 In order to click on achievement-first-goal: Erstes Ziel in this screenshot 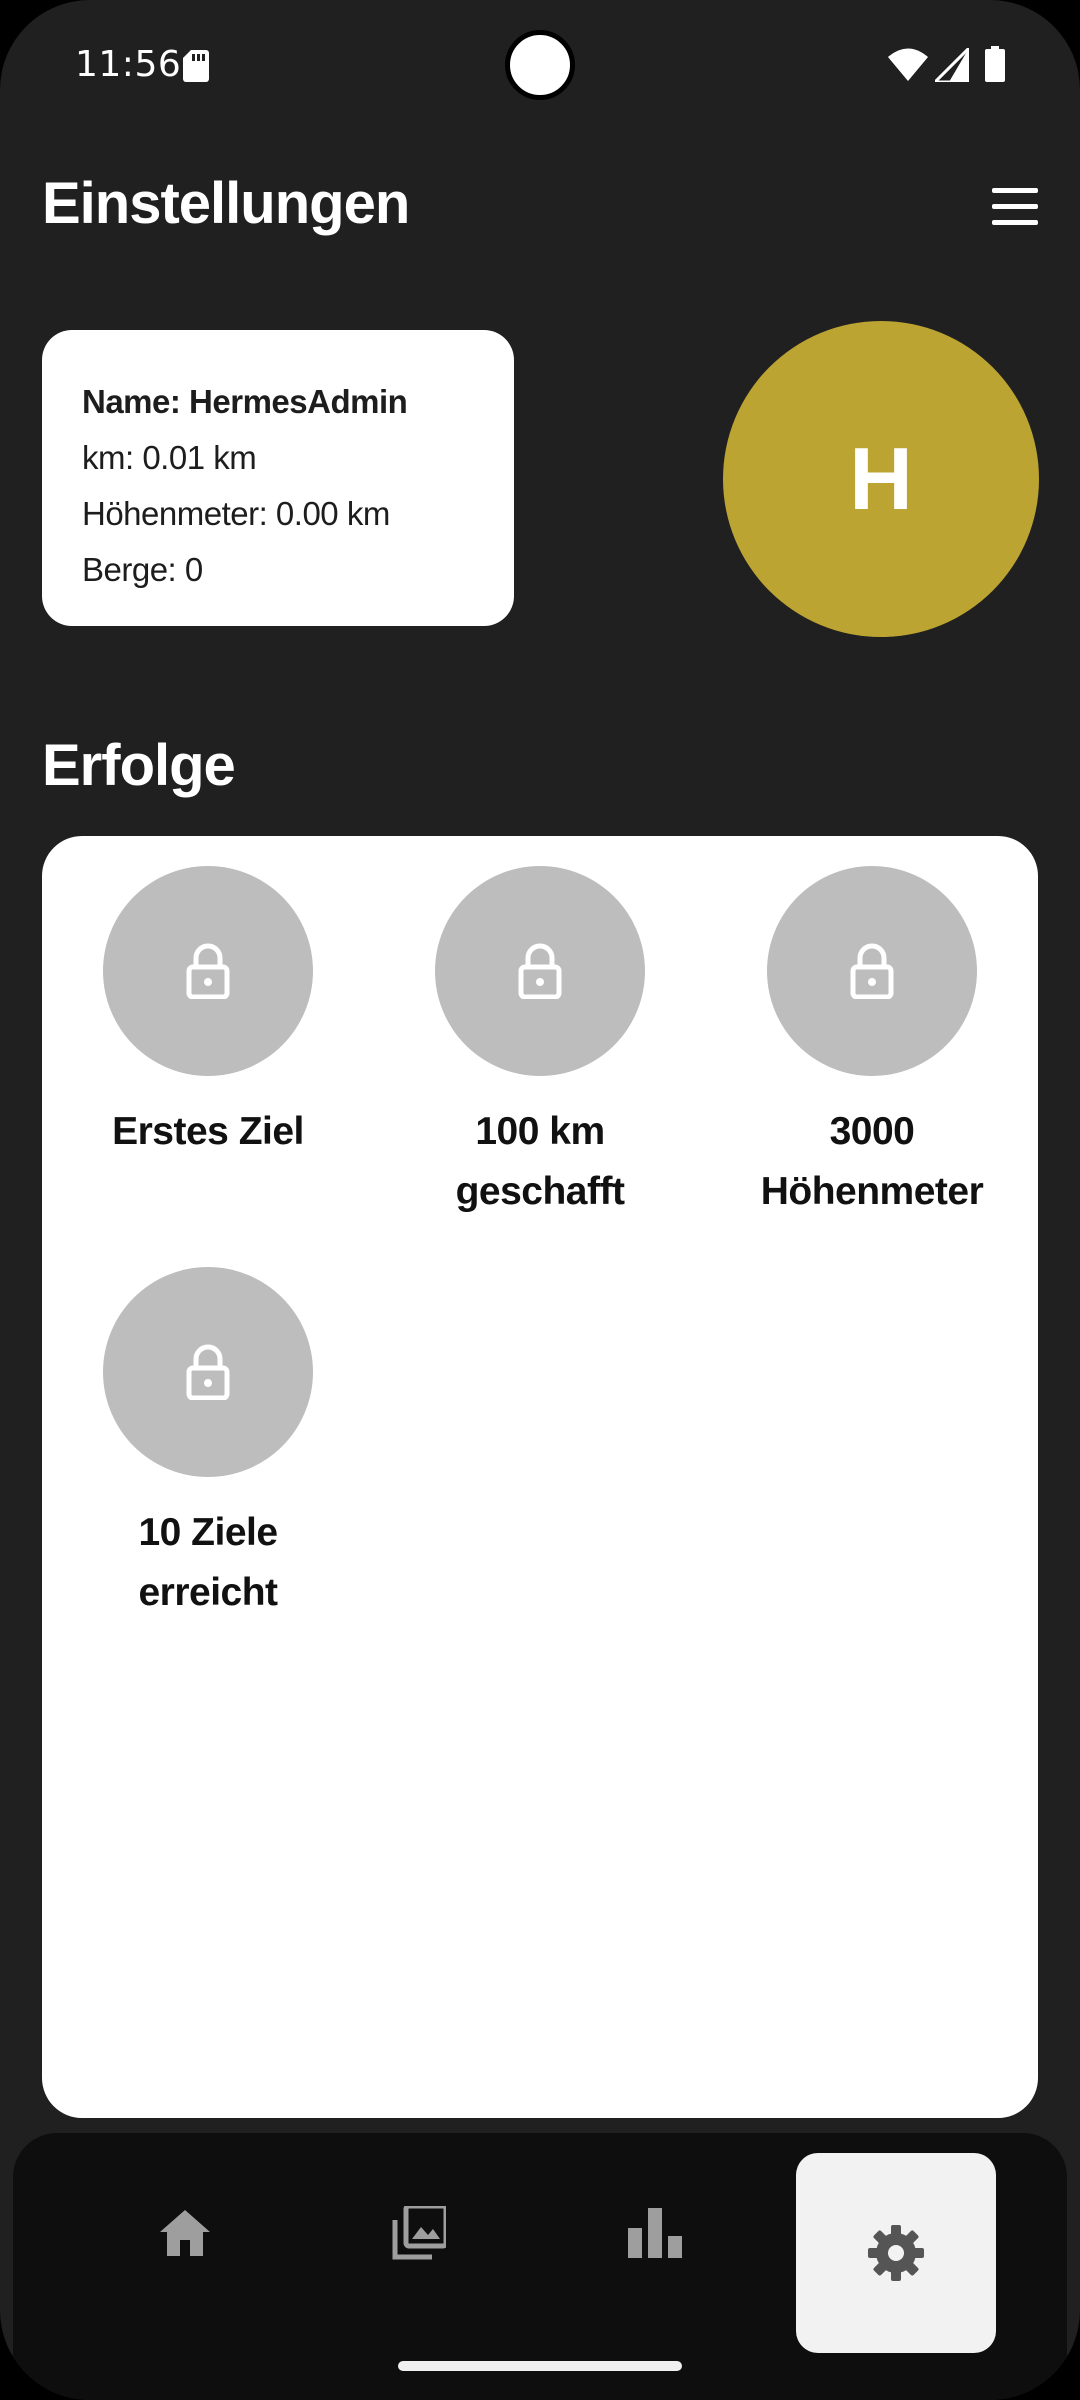, I will do `click(208, 1014)`.